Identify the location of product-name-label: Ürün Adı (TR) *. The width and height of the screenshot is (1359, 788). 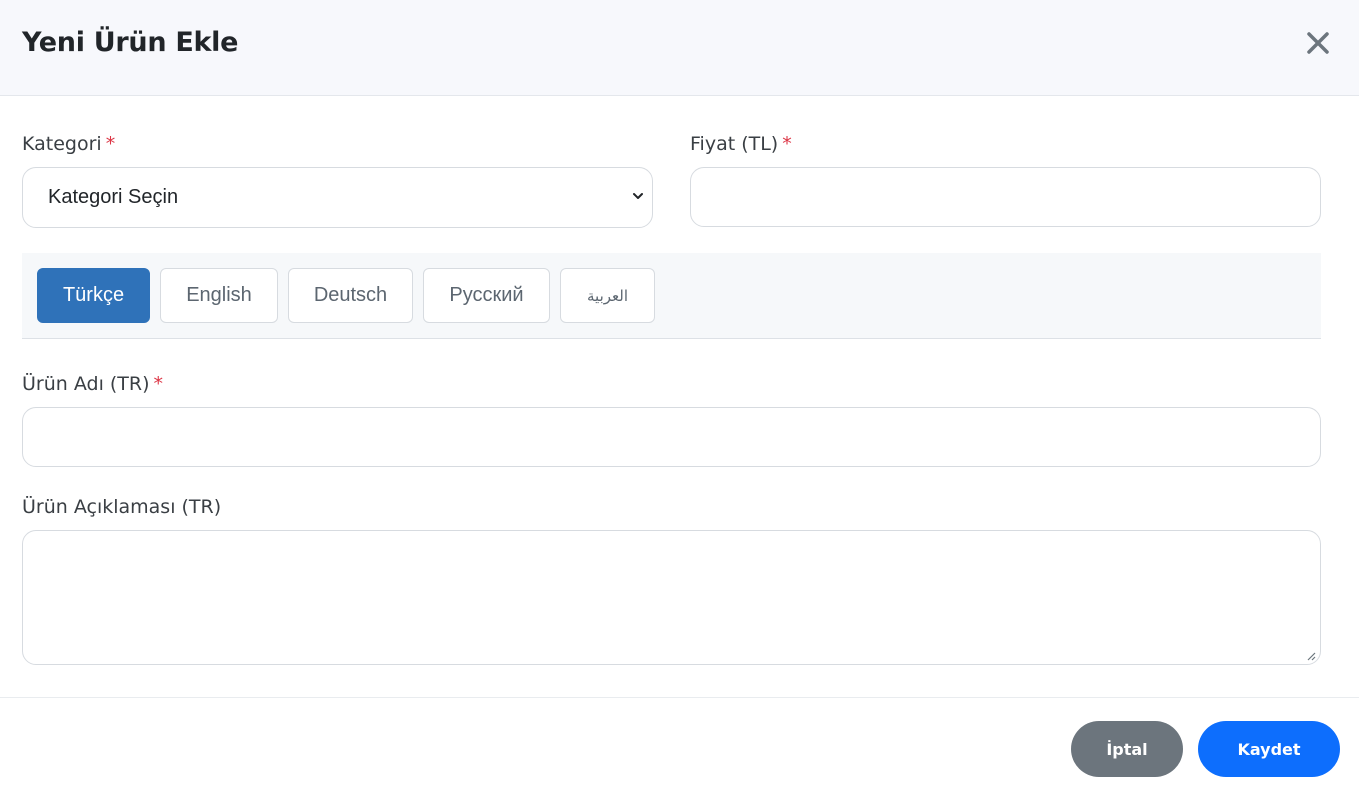
(92, 384).